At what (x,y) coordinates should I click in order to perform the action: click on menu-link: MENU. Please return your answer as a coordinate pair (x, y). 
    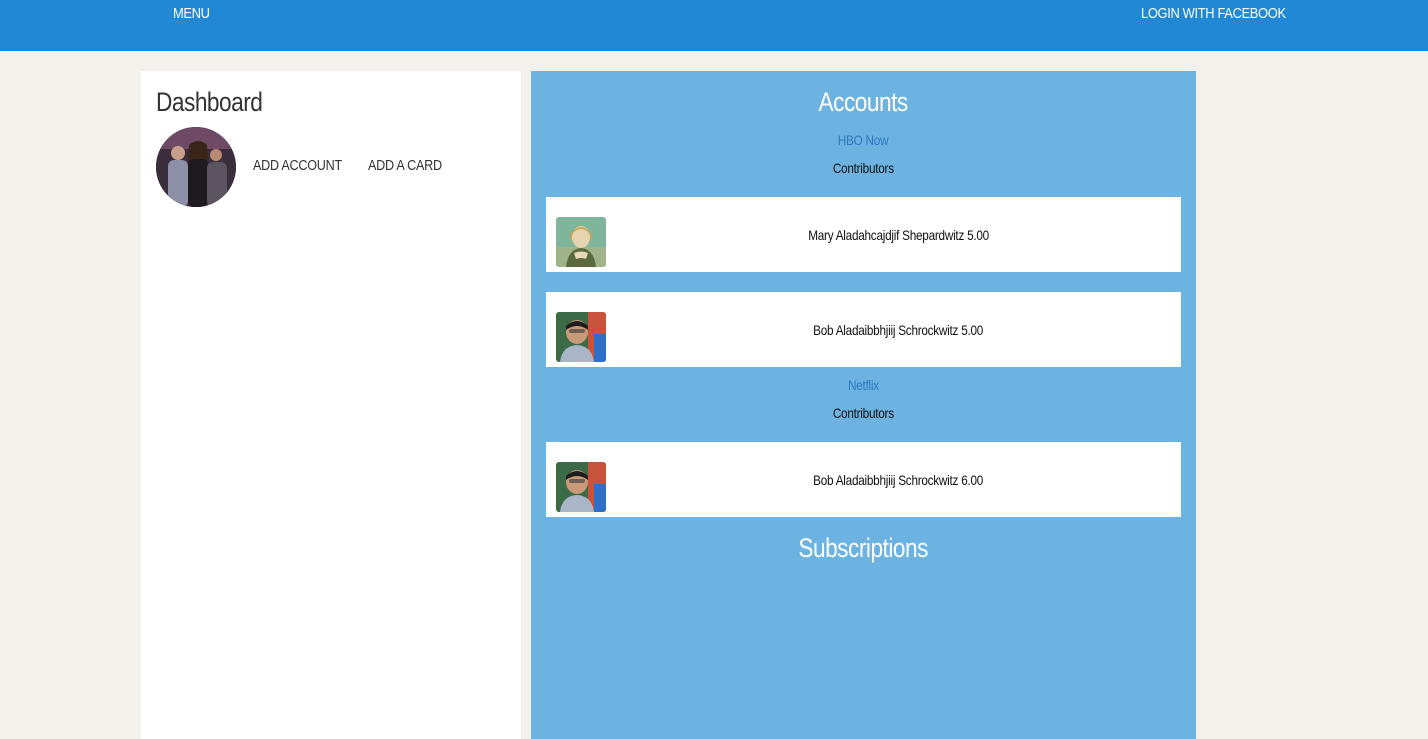
    Looking at the image, I should click on (191, 13).